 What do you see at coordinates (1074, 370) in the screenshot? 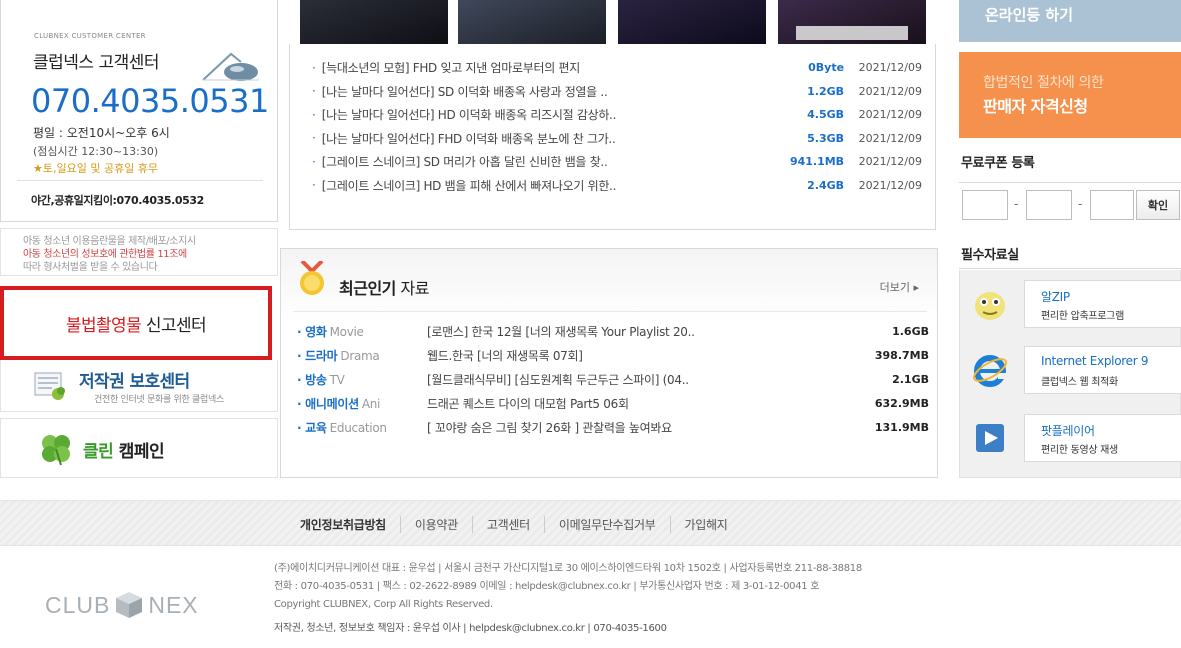
I see `essential-item-internet-explorer: Internet Explorer 9 클럽넥스 웹 최적화` at bounding box center [1074, 370].